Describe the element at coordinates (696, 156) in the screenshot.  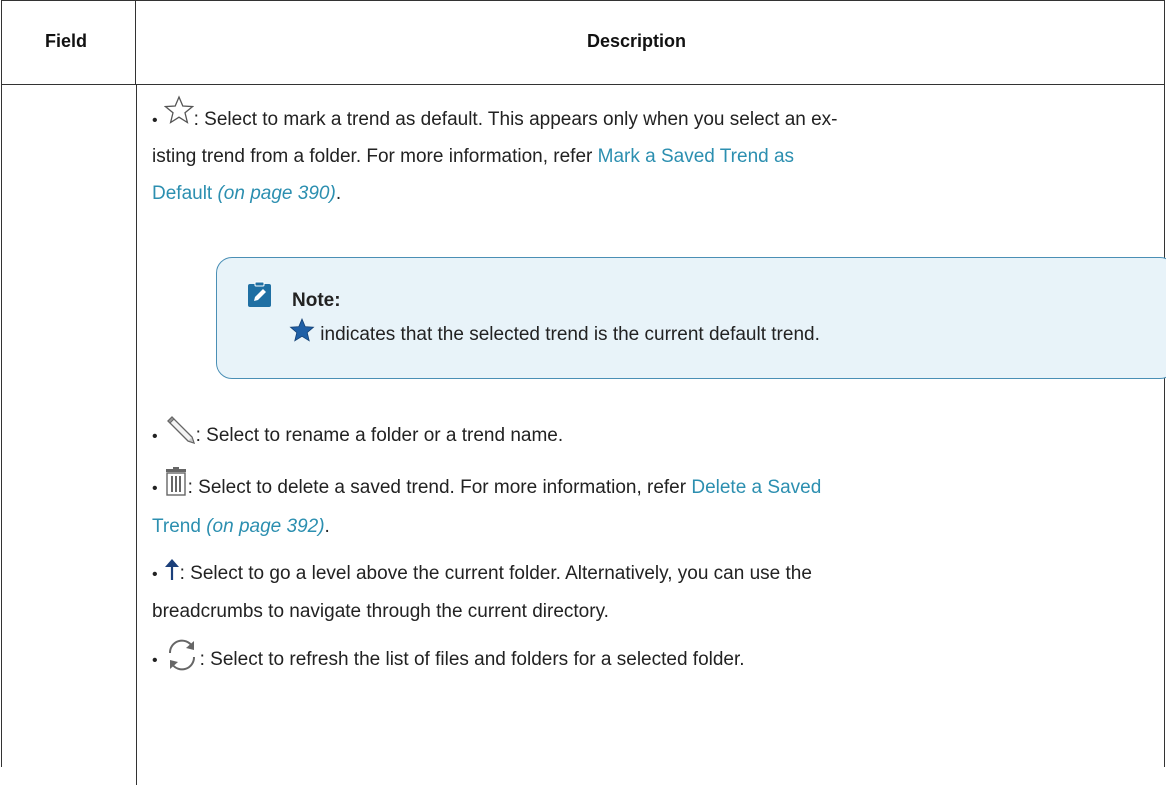
I see `mark-default-link: Mark a Saved Trend as` at that location.